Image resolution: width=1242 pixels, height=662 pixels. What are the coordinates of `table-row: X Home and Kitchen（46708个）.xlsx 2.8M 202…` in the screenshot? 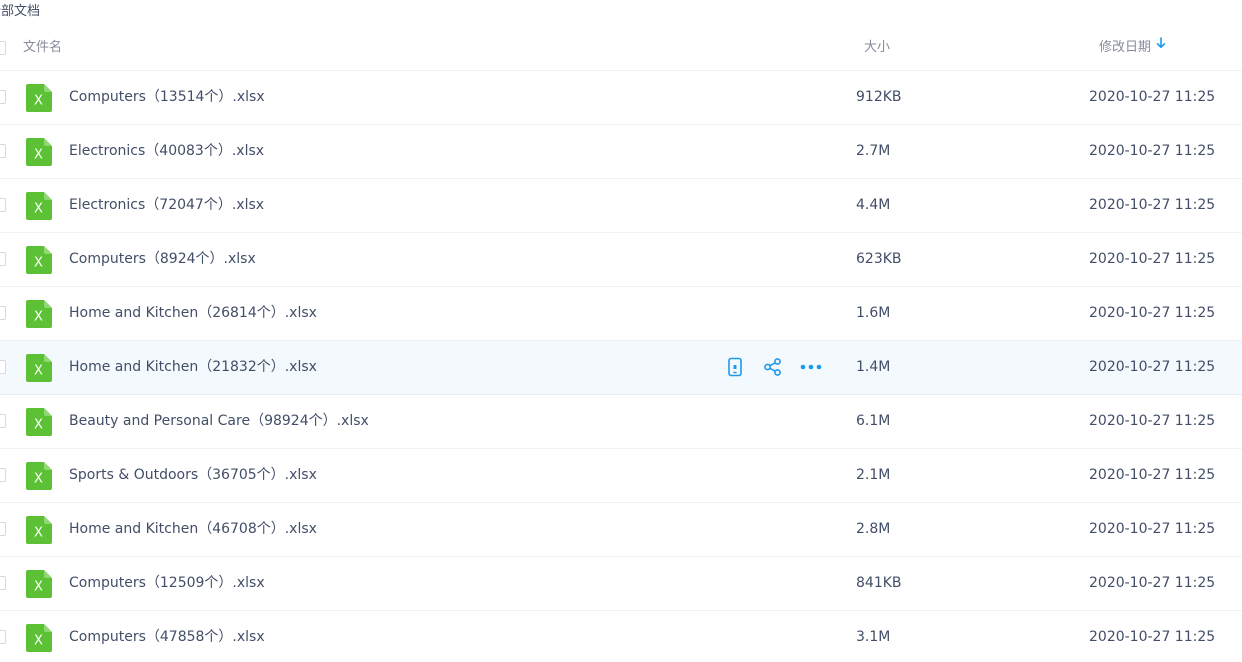 It's located at (621, 530).